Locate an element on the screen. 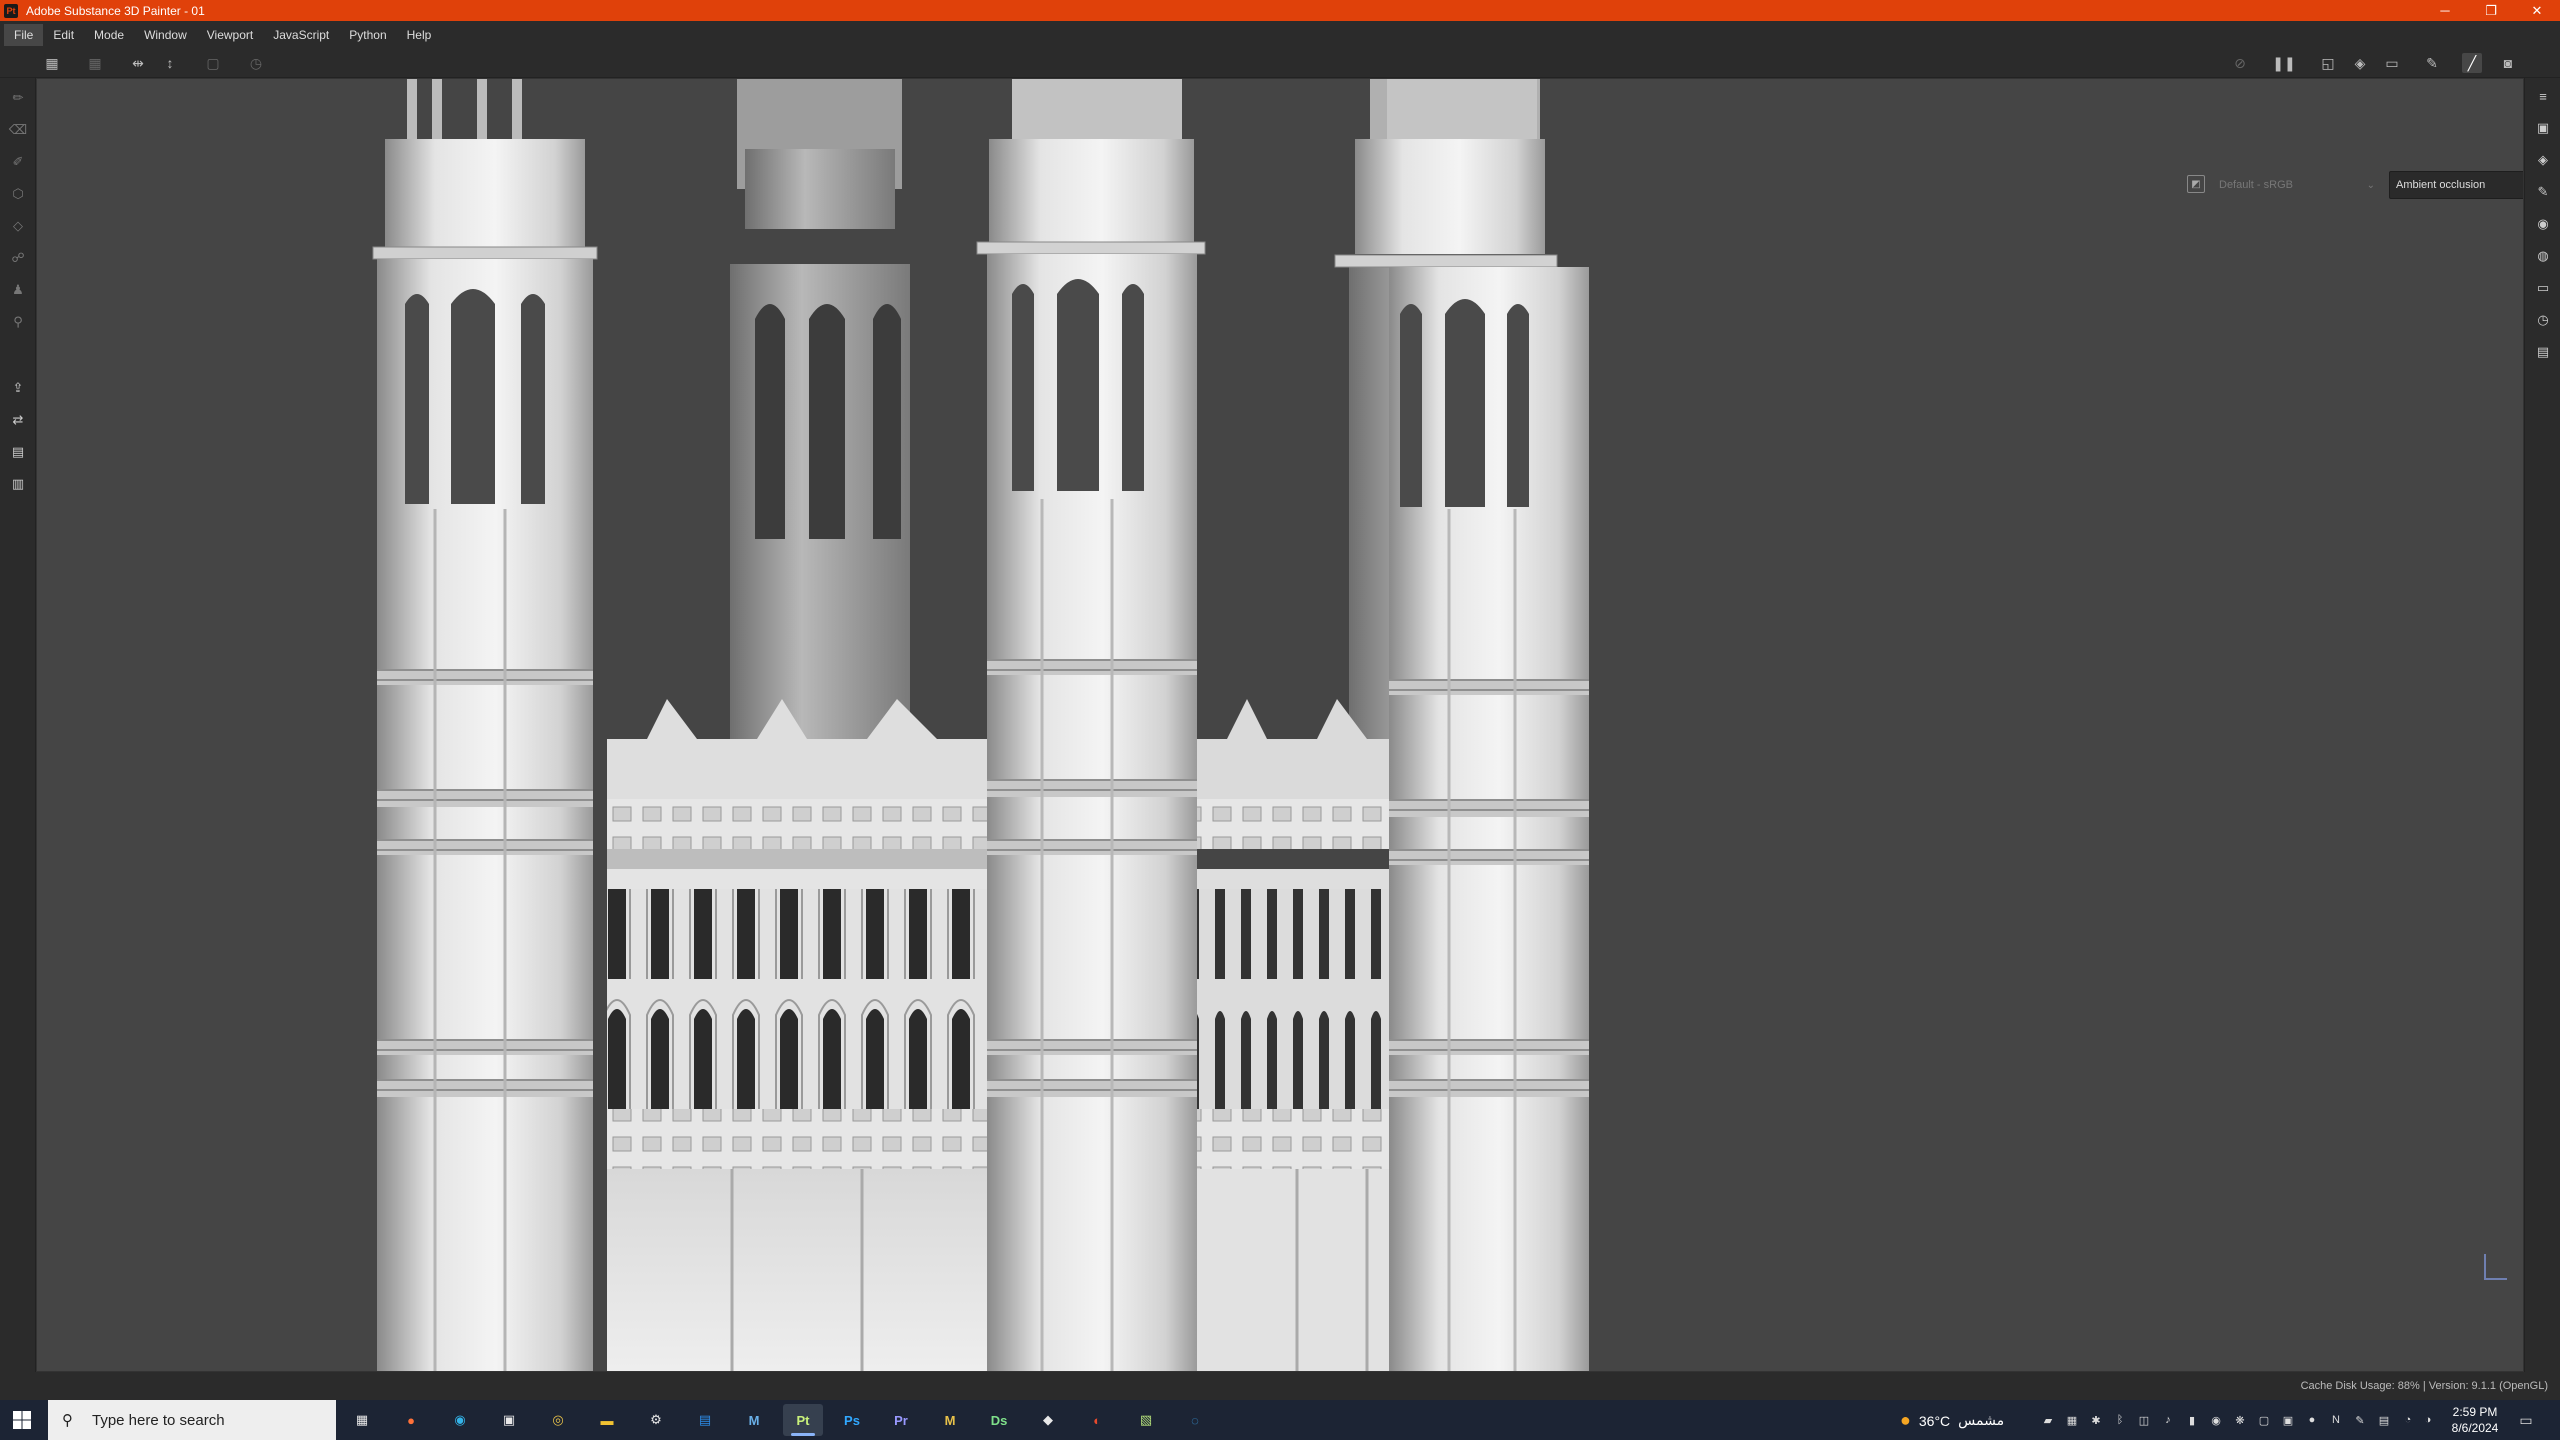 The height and width of the screenshot is (1440, 2560). bluetooth-icon: ᛒ is located at coordinates (2120, 1420).